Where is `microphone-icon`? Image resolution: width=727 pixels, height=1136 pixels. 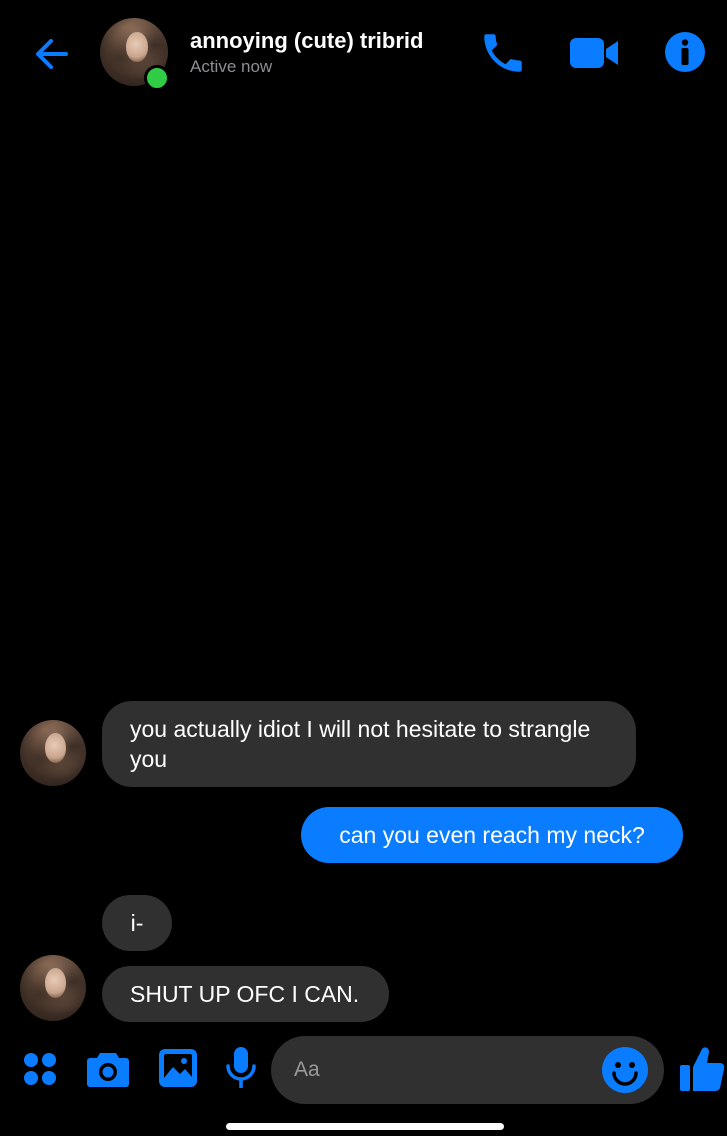 microphone-icon is located at coordinates (241, 1068).